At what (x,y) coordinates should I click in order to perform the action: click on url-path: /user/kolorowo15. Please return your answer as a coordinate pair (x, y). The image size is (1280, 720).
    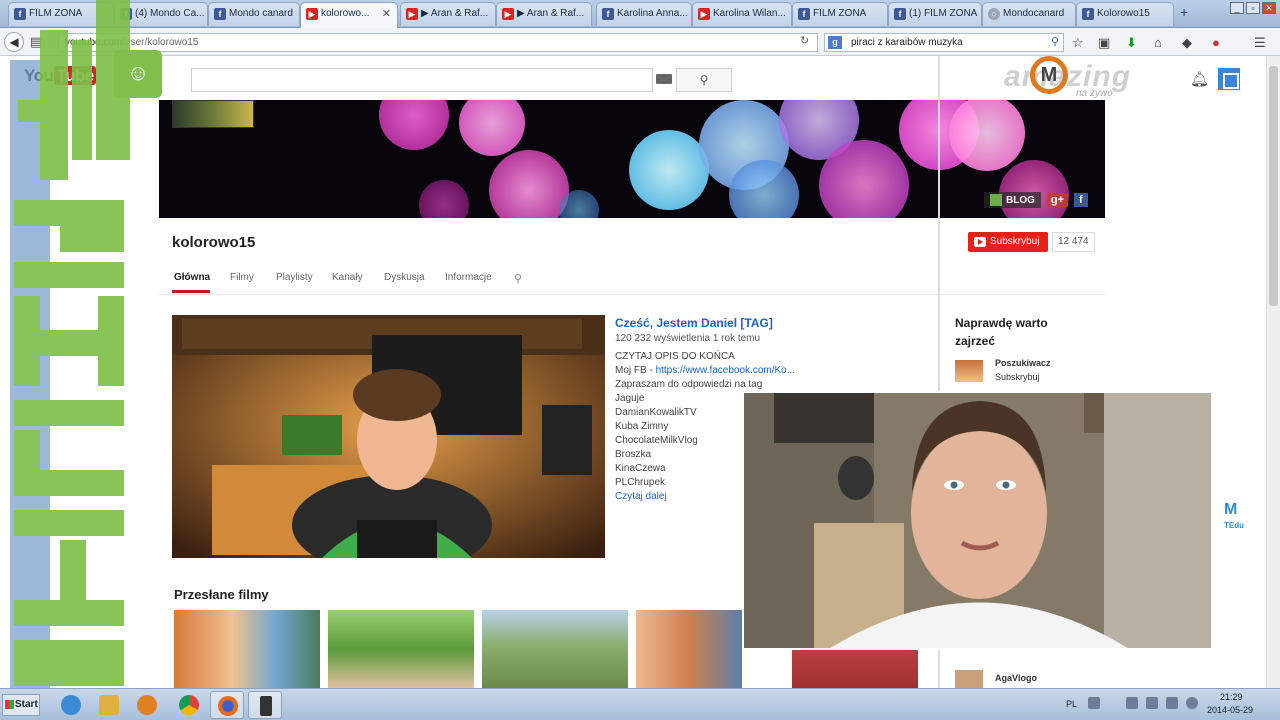
    Looking at the image, I should click on (160, 42).